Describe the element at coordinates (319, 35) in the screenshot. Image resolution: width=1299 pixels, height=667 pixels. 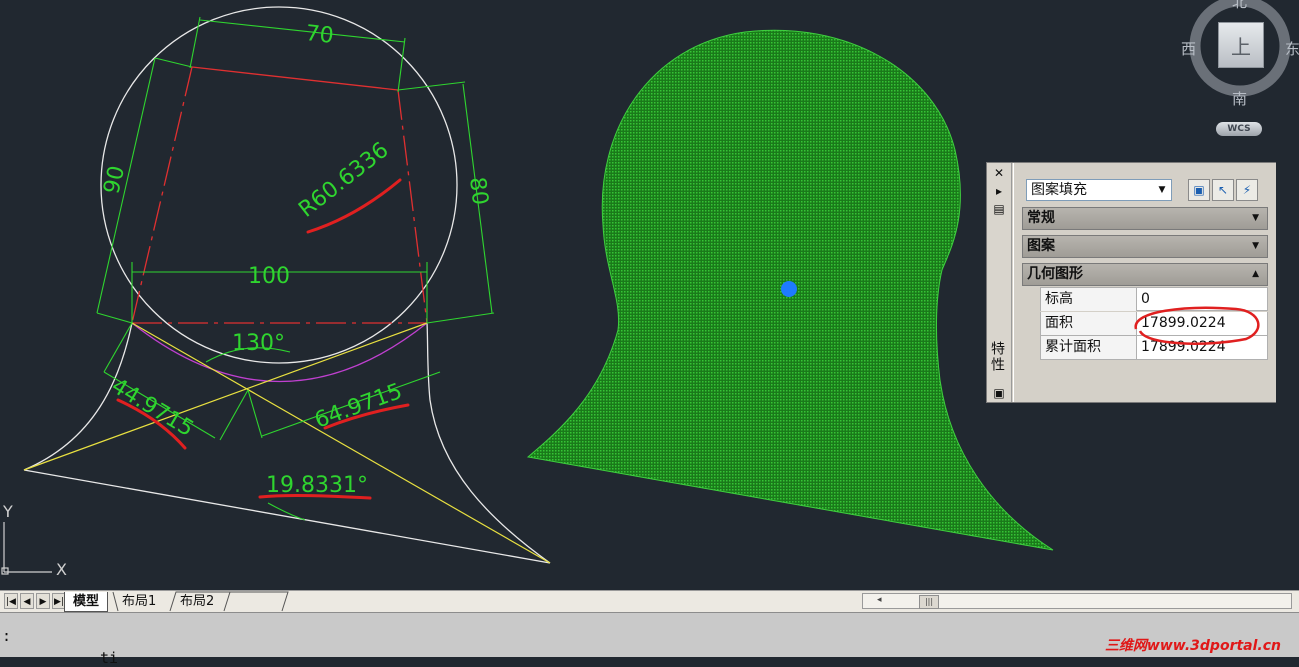
I see `dim-top-width: 70` at that location.